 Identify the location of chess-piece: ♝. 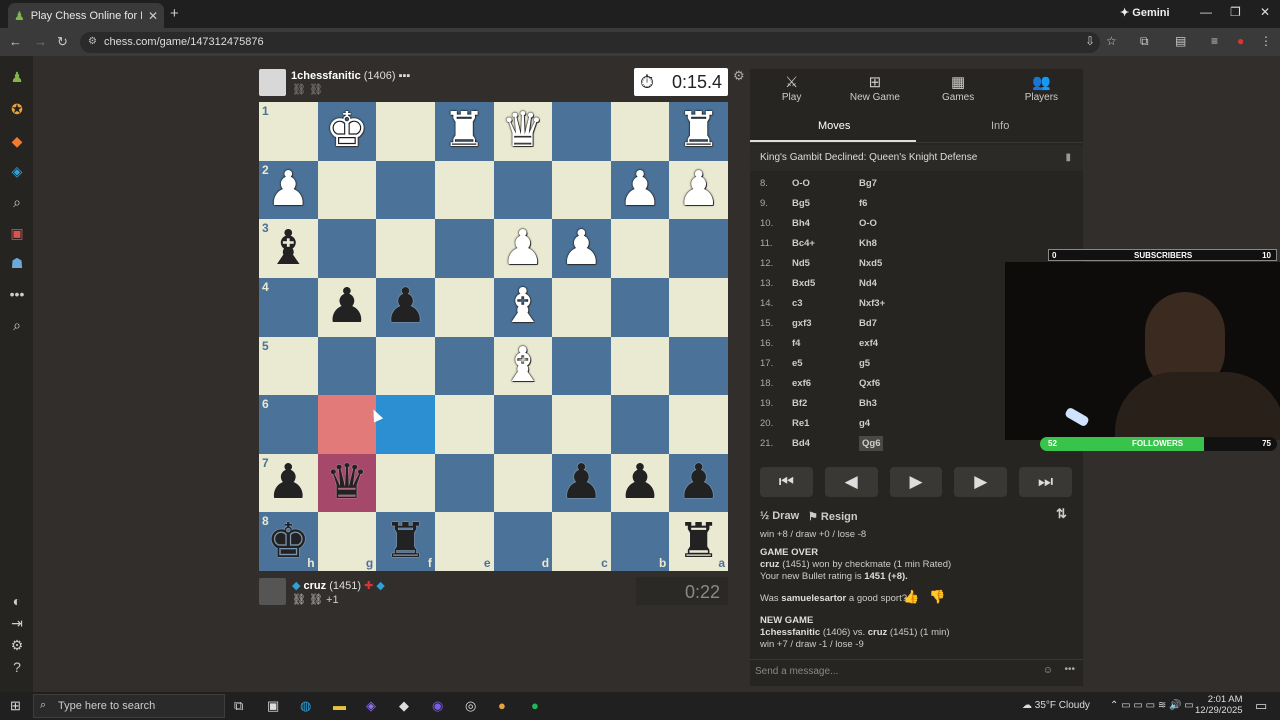
(288, 248).